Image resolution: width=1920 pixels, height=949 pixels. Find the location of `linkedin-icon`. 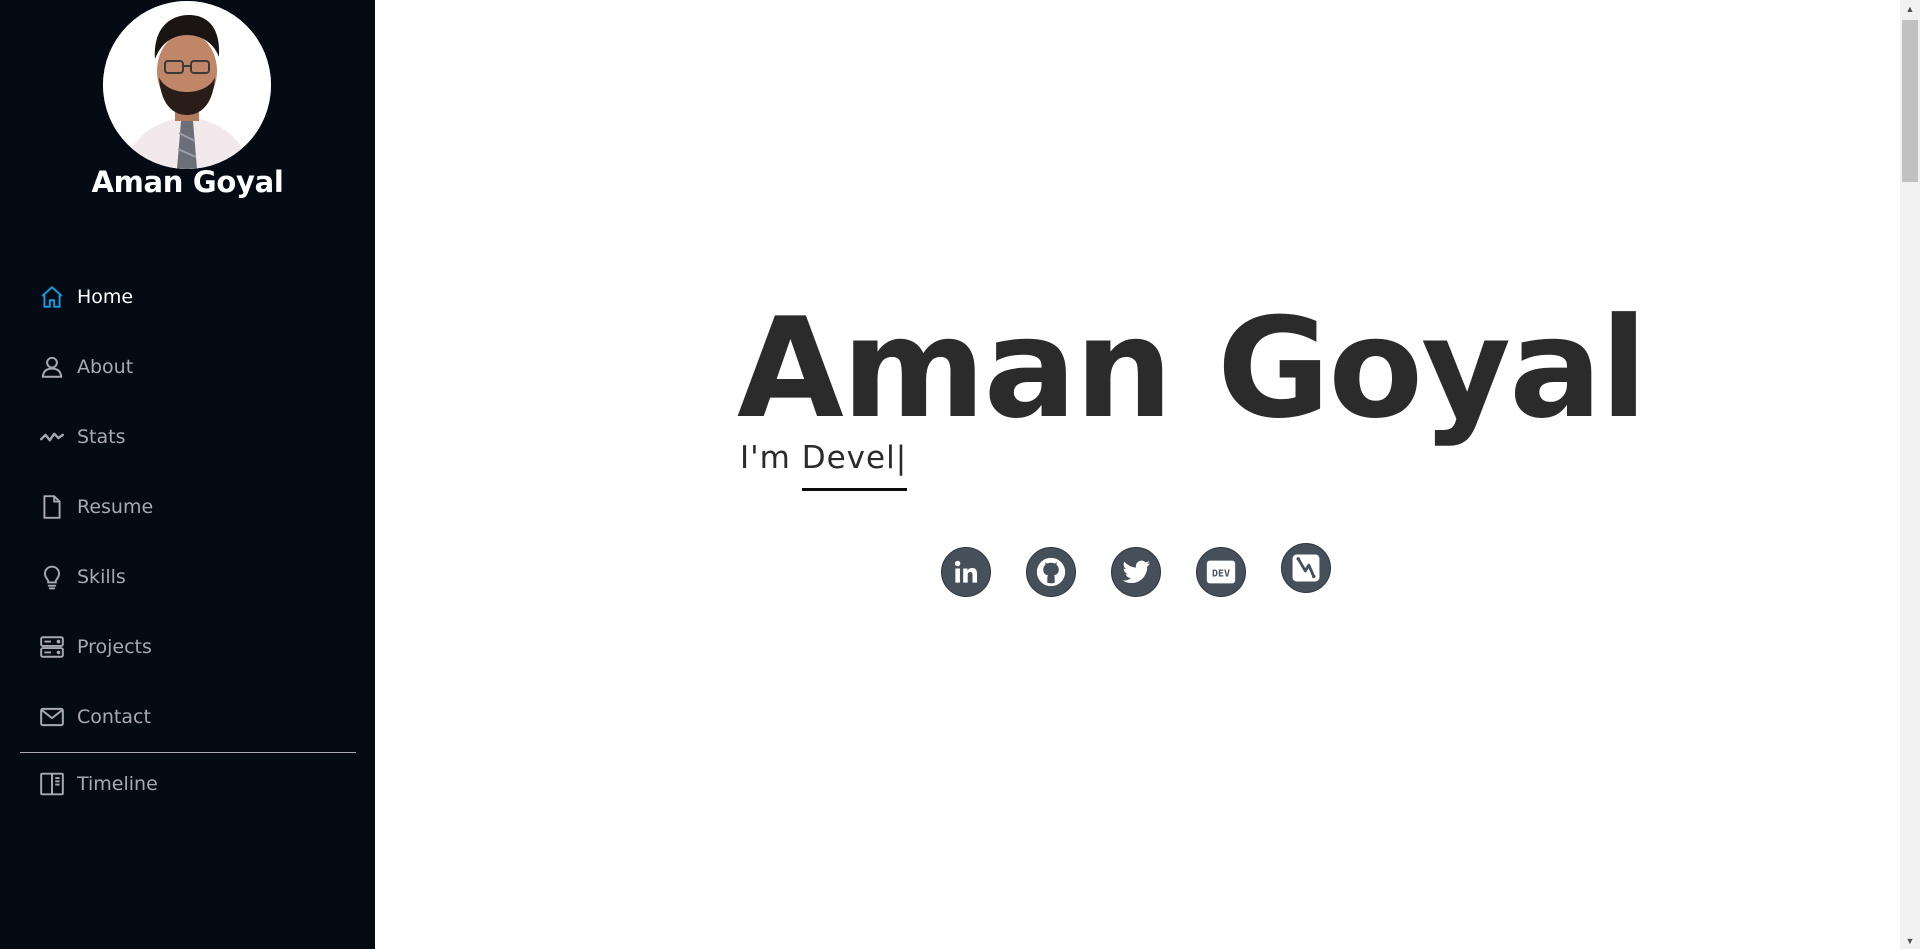

linkedin-icon is located at coordinates (966, 572).